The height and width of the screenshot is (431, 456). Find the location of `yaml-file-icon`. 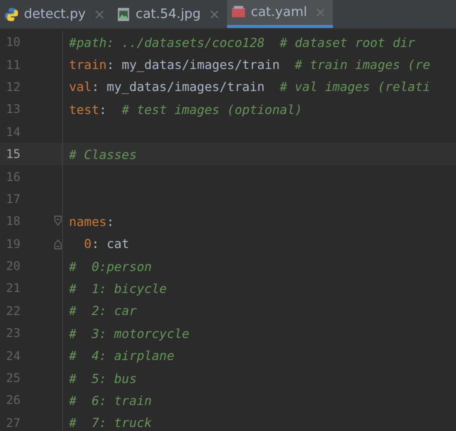

yaml-file-icon is located at coordinates (238, 12).